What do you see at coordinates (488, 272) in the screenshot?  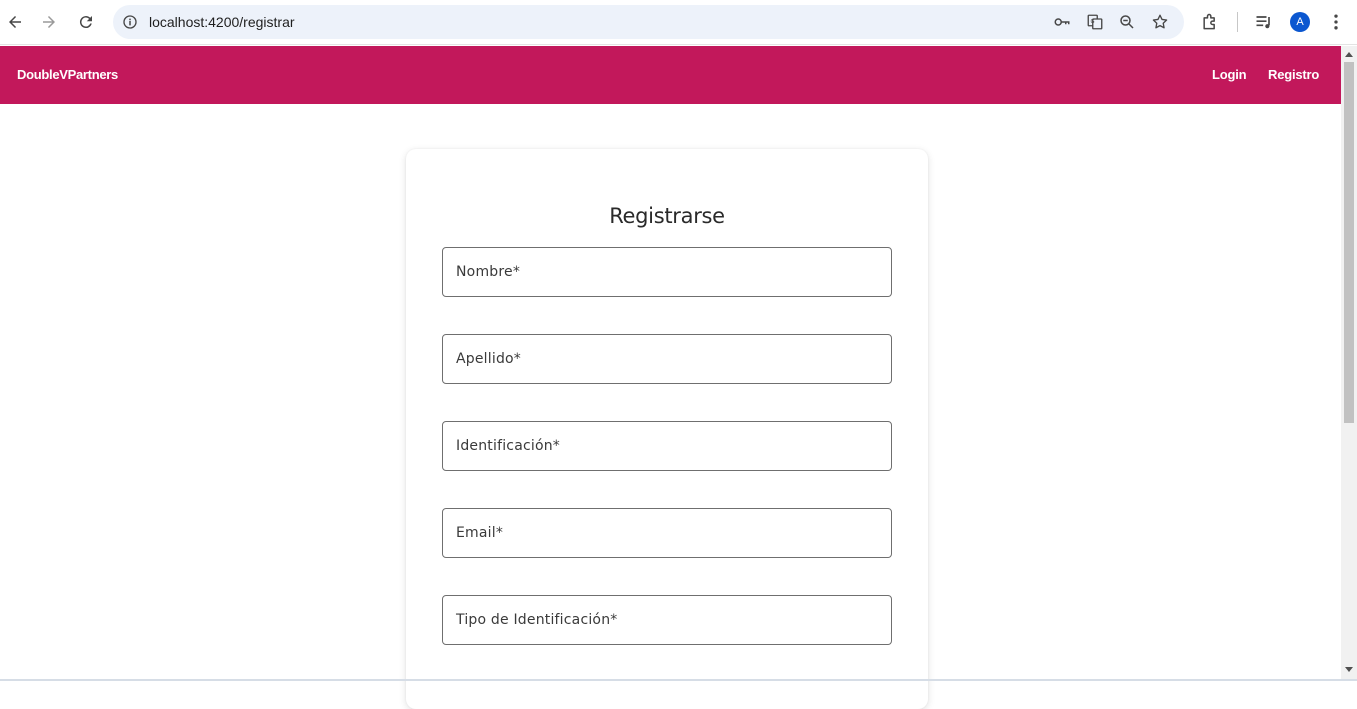 I see `nombre-label: Nombre*` at bounding box center [488, 272].